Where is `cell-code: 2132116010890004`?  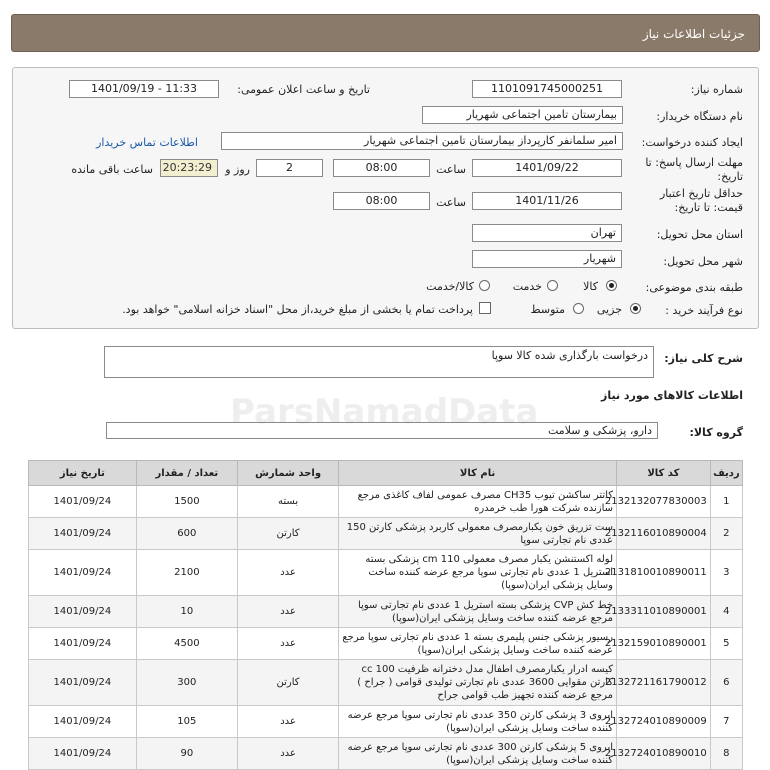 cell-code: 2132116010890004 is located at coordinates (658, 533).